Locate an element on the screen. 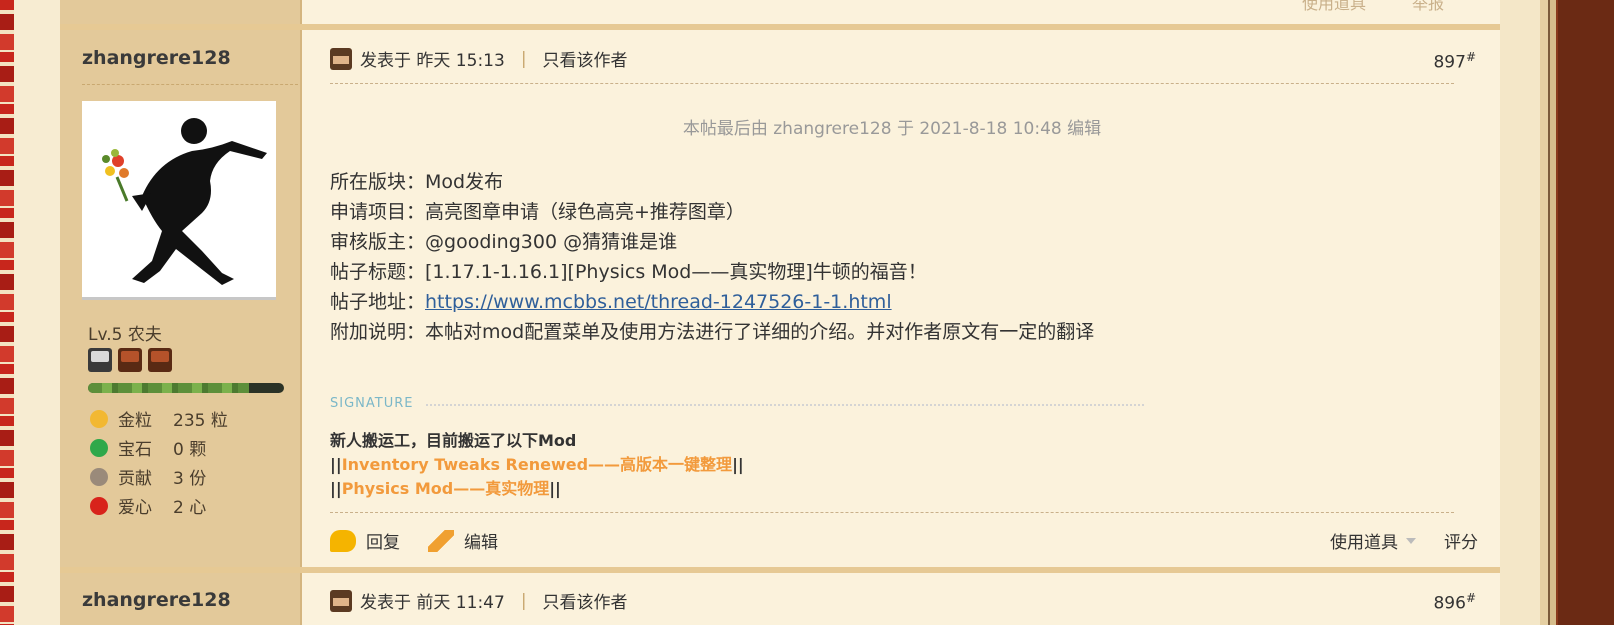  chevron-down-icon is located at coordinates (1411, 540).